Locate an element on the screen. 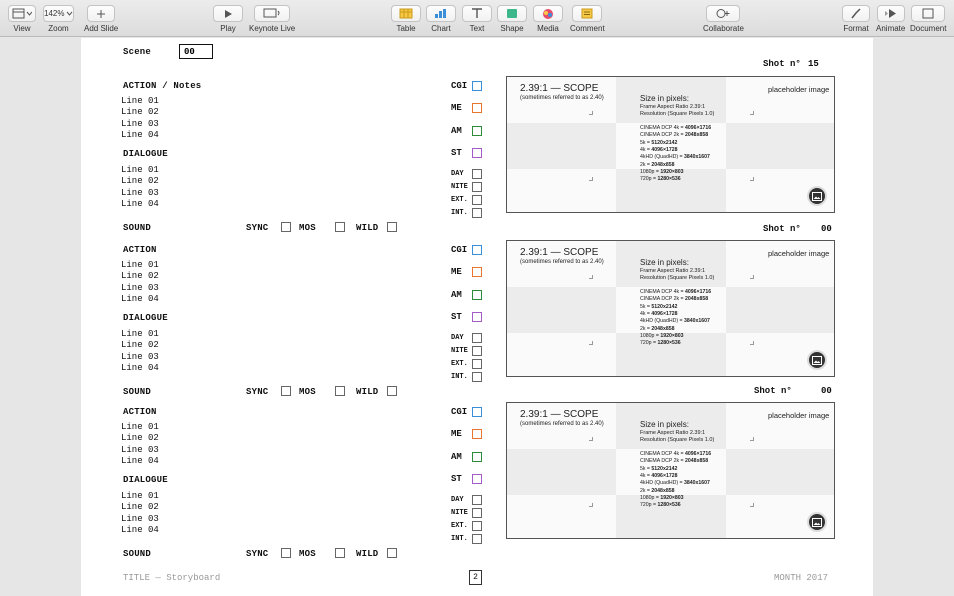 Image resolution: width=954 pixels, height=596 pixels. scene-number-field: 00 is located at coordinates (196, 51).